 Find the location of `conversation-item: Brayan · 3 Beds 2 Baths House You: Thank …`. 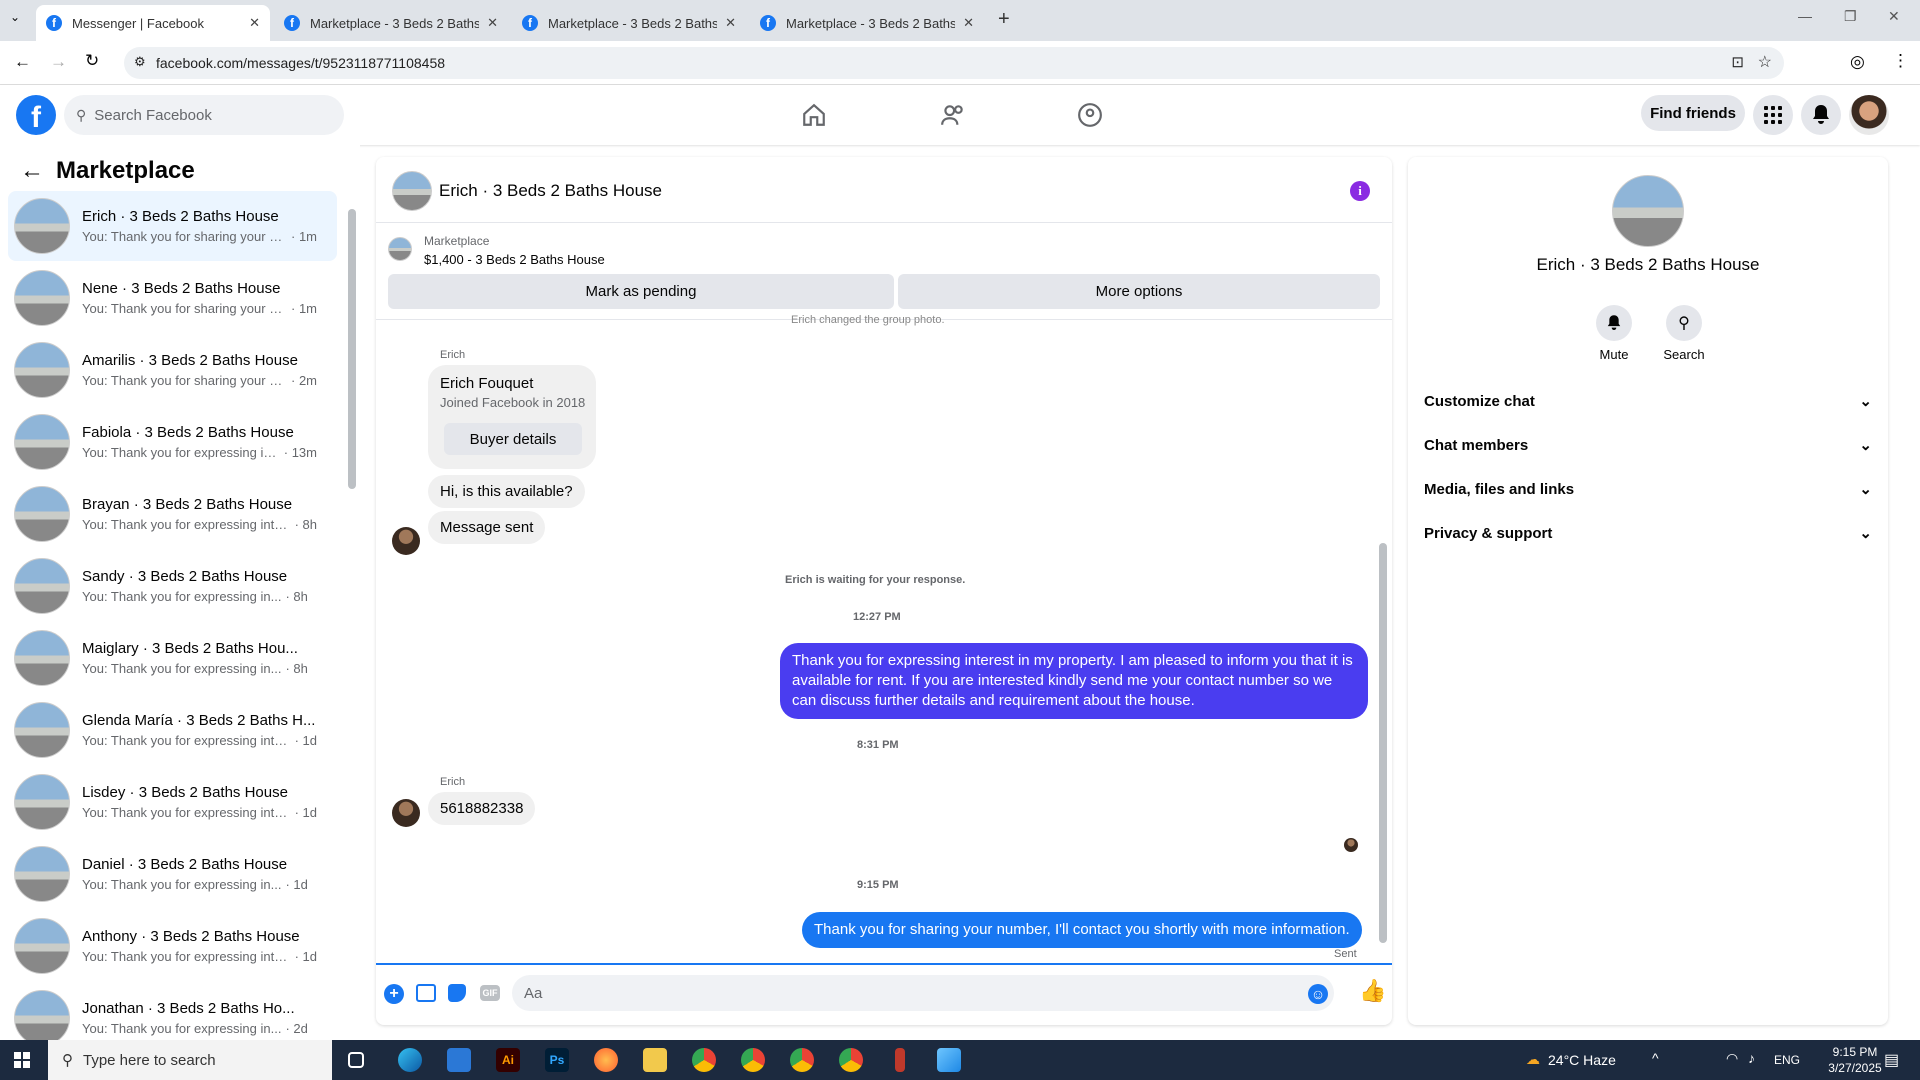

conversation-item: Brayan · 3 Beds 2 Baths House You: Thank … is located at coordinates (172, 514).